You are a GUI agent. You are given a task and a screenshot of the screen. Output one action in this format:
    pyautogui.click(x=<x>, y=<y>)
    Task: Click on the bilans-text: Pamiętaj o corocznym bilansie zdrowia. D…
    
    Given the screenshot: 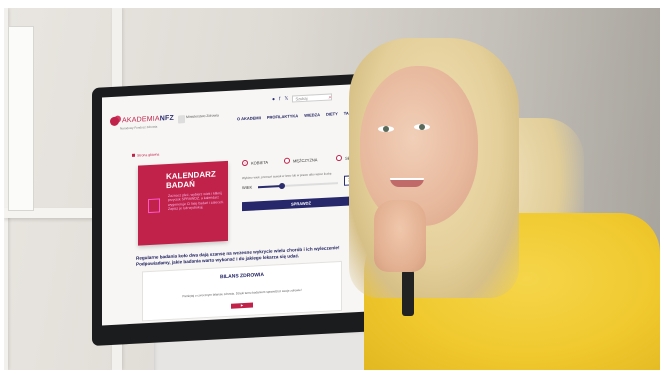 What is the action you would take?
    pyautogui.click(x=242, y=293)
    